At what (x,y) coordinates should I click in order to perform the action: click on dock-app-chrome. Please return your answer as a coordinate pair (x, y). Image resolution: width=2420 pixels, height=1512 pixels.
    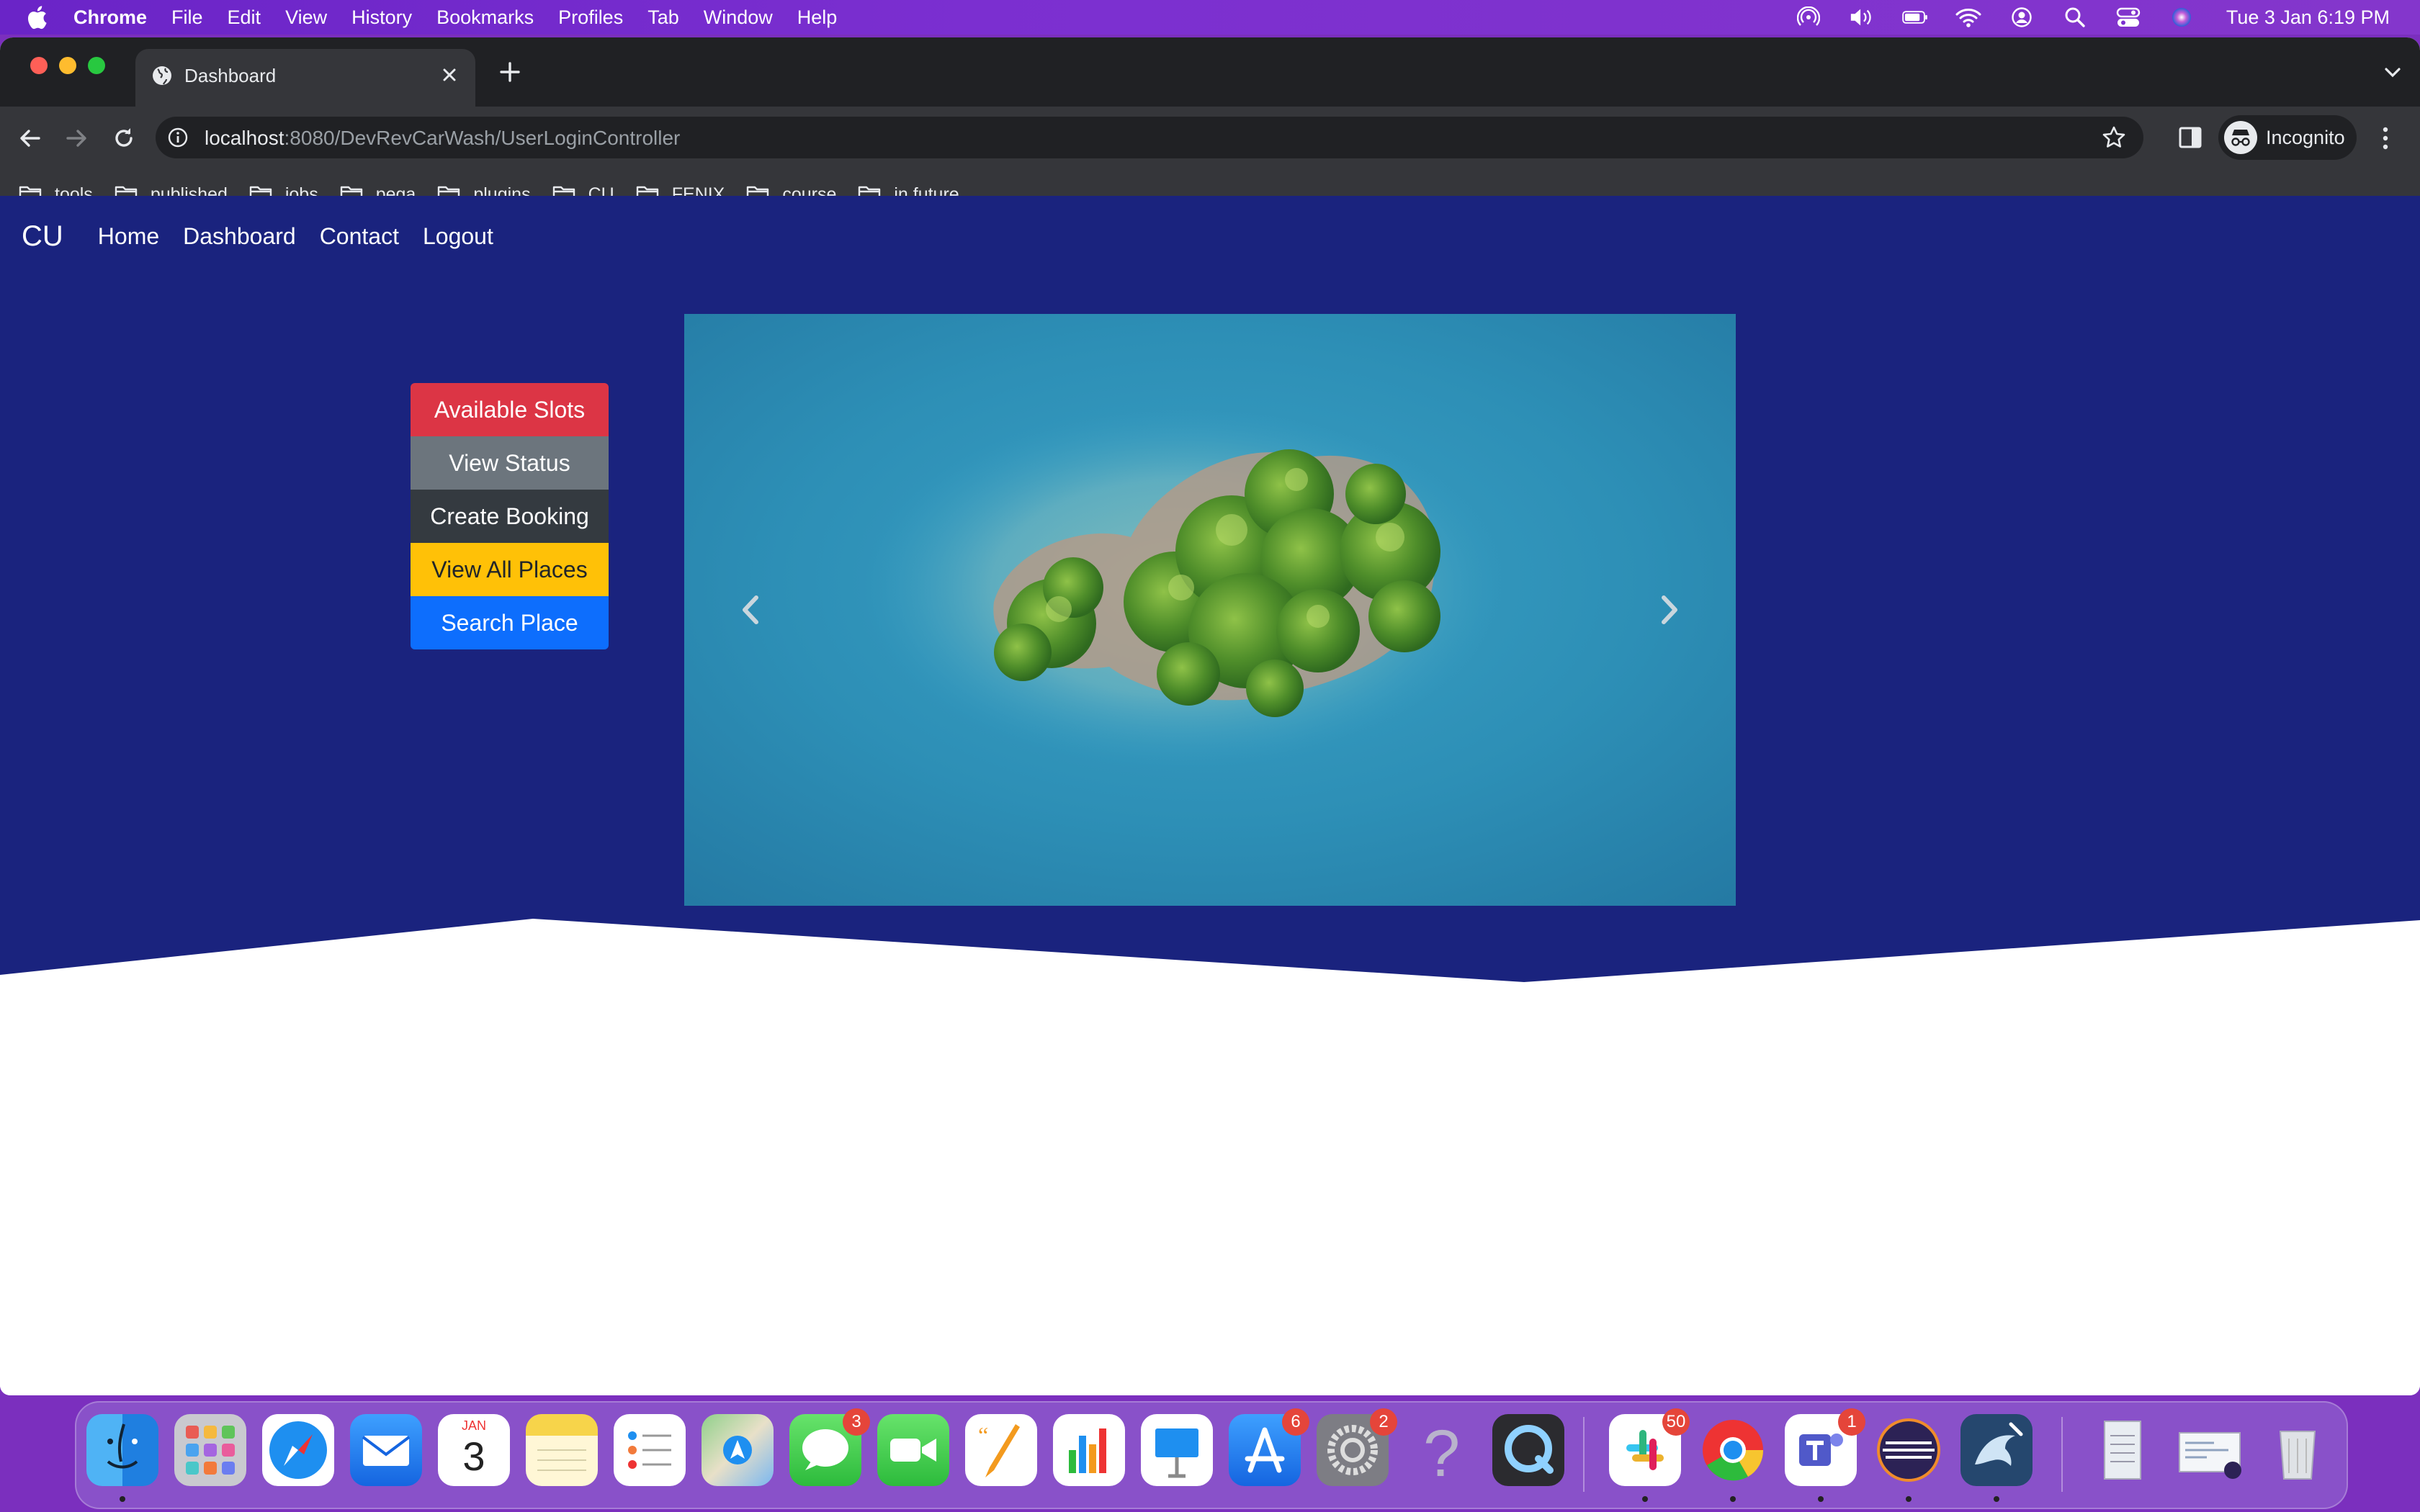
    Looking at the image, I should click on (1733, 1458).